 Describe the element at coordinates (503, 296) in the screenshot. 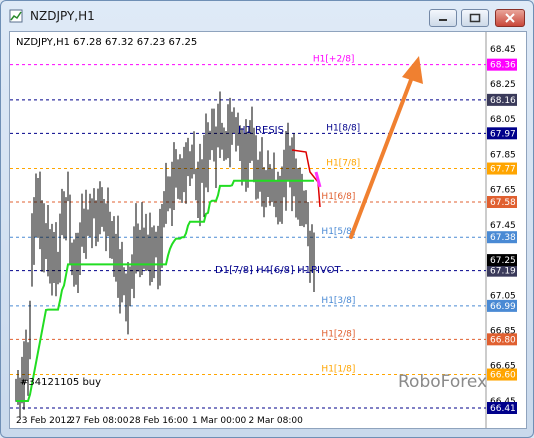

I see `y-tick-label: 67.05` at that location.